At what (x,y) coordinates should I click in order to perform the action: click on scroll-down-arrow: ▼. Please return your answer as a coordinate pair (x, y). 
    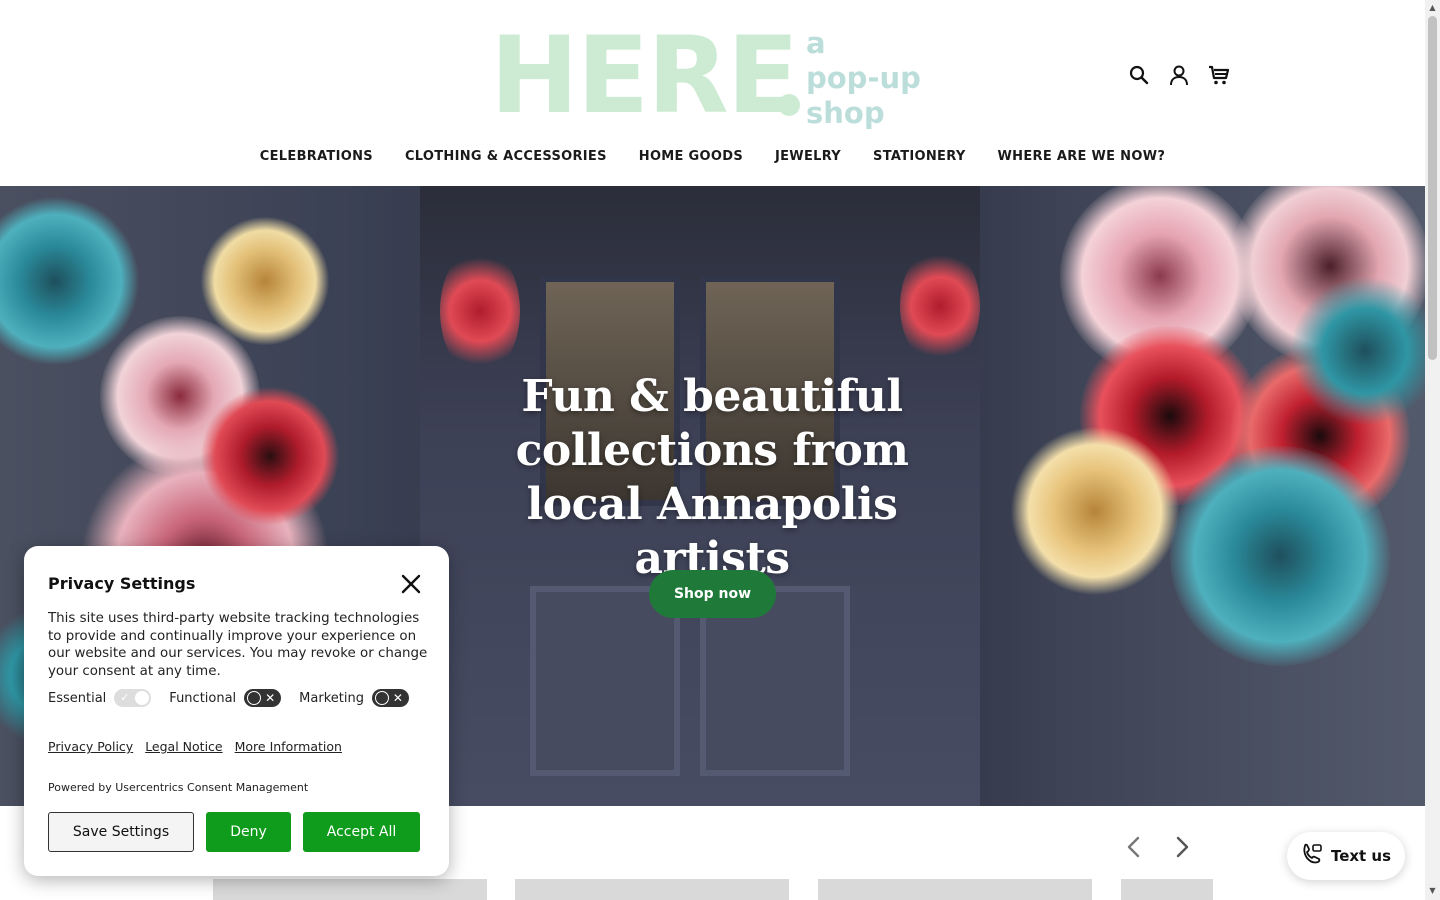
    Looking at the image, I should click on (1432, 890).